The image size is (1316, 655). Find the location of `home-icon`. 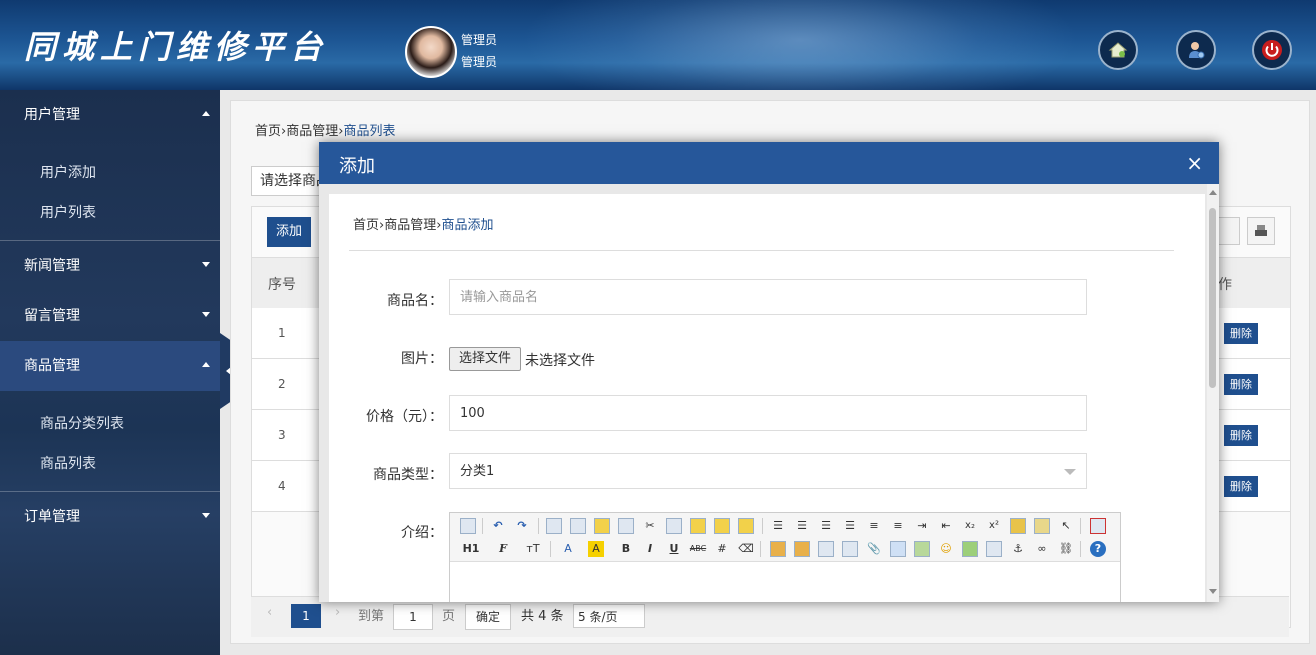

home-icon is located at coordinates (1118, 50).